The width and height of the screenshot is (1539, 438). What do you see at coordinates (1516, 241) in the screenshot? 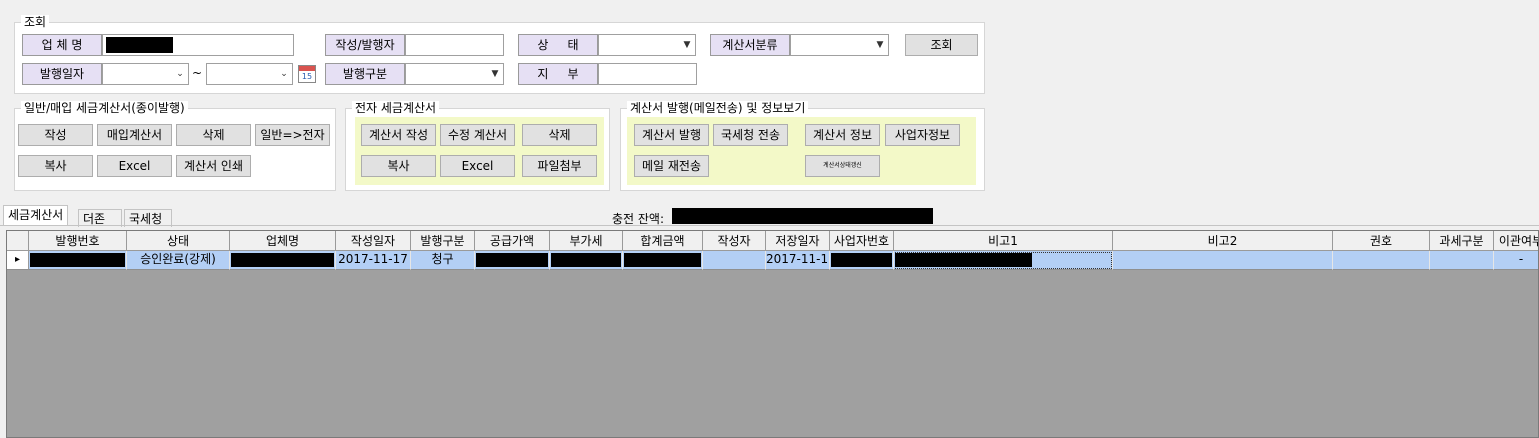
I see `column-header-transfer-status: 이관여부` at bounding box center [1516, 241].